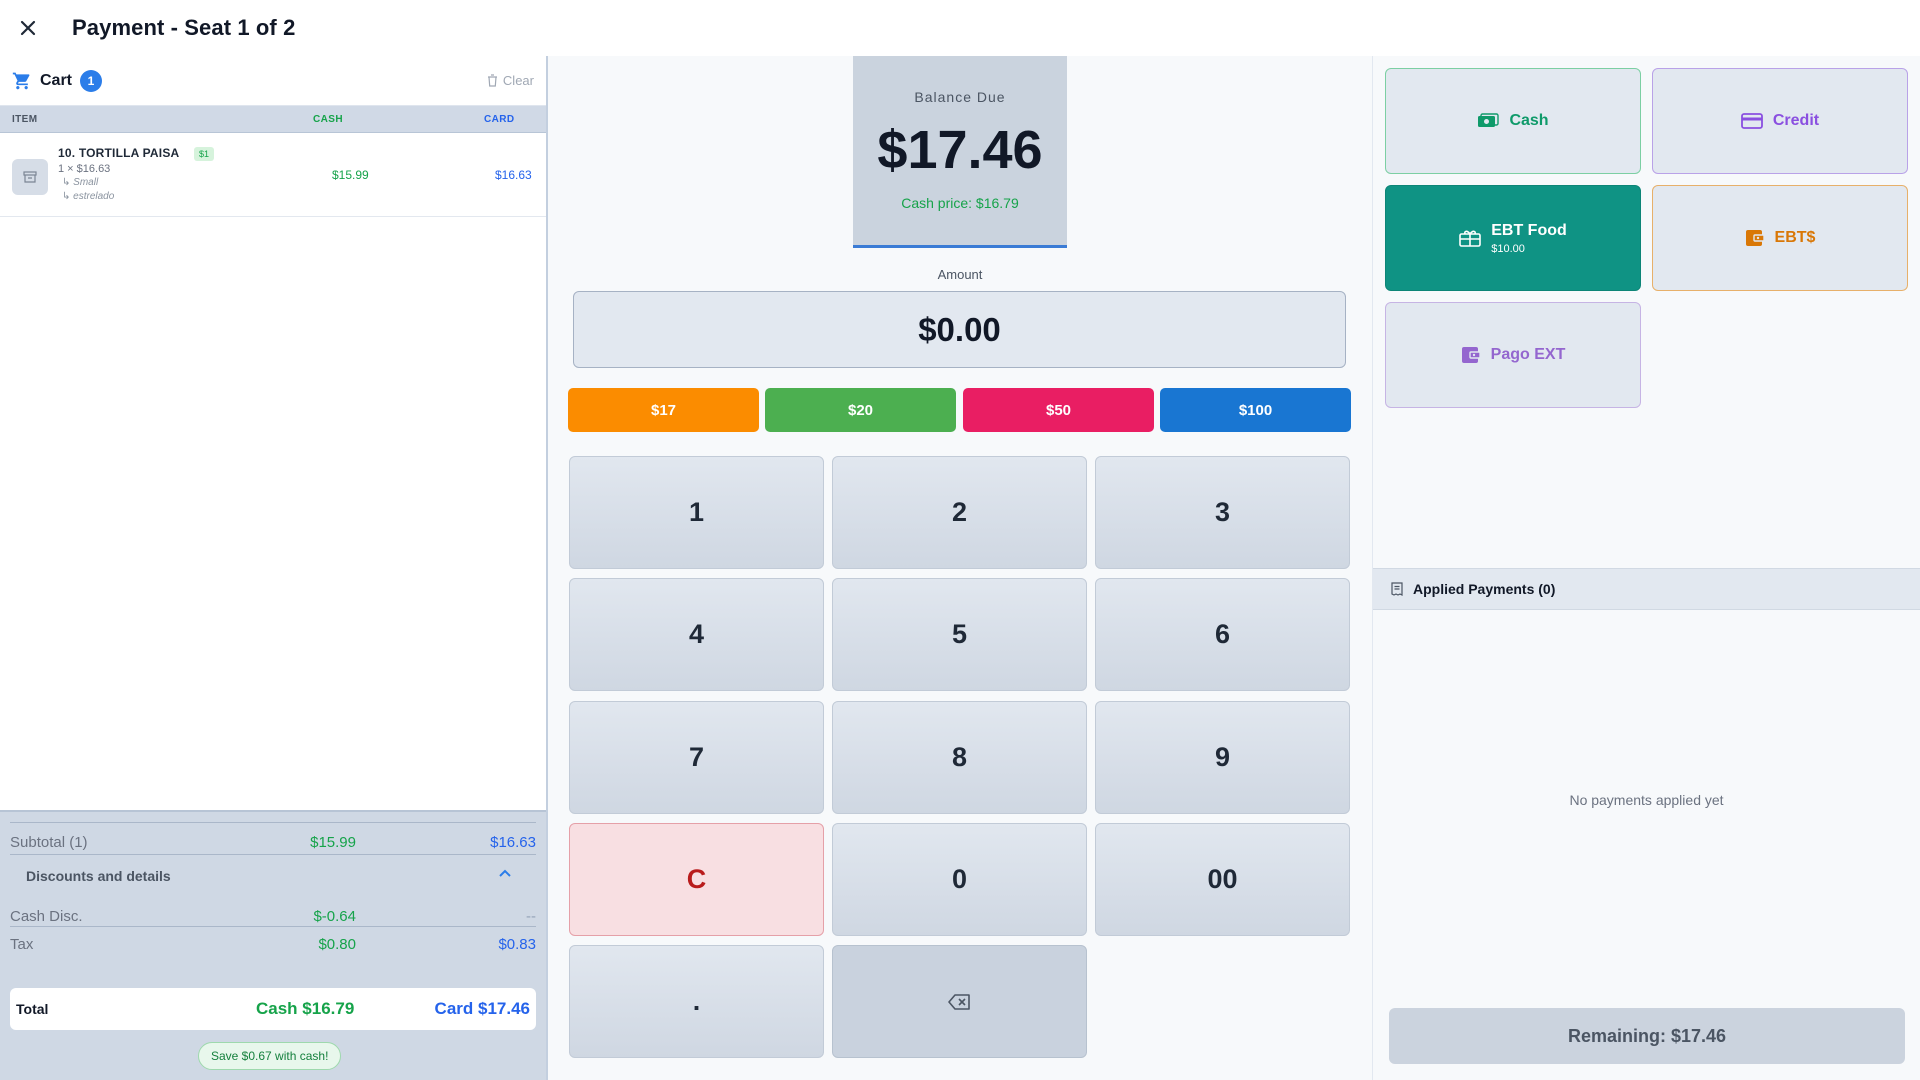 The image size is (1920, 1080). I want to click on keypad-key-6: 6, so click(1222, 634).